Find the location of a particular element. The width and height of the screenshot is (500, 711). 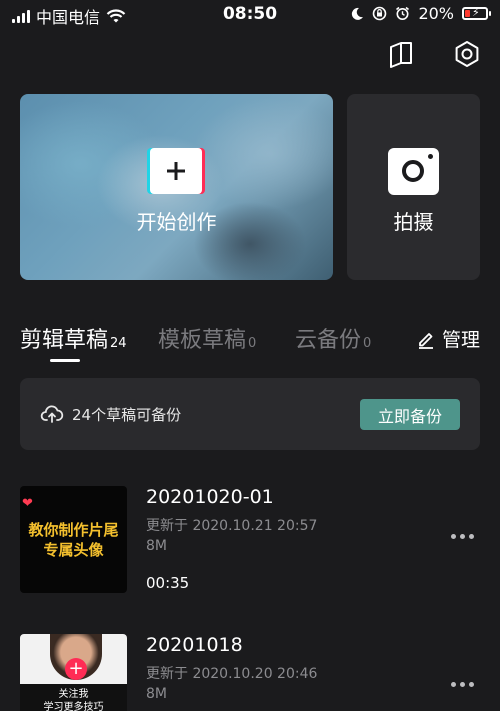

camera-icon is located at coordinates (413, 171).